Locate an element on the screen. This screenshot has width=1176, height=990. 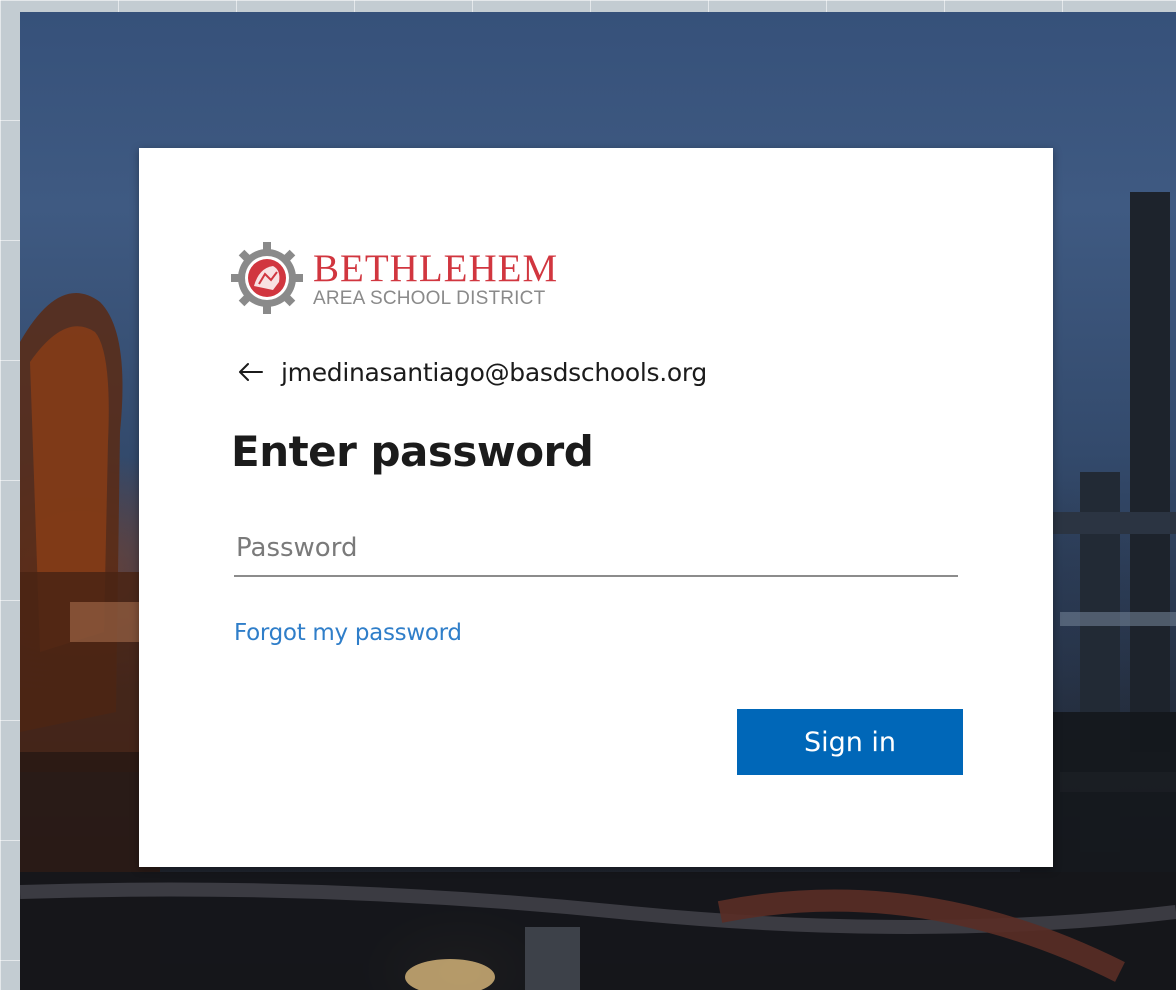
arrow-left-icon is located at coordinates (251, 372).